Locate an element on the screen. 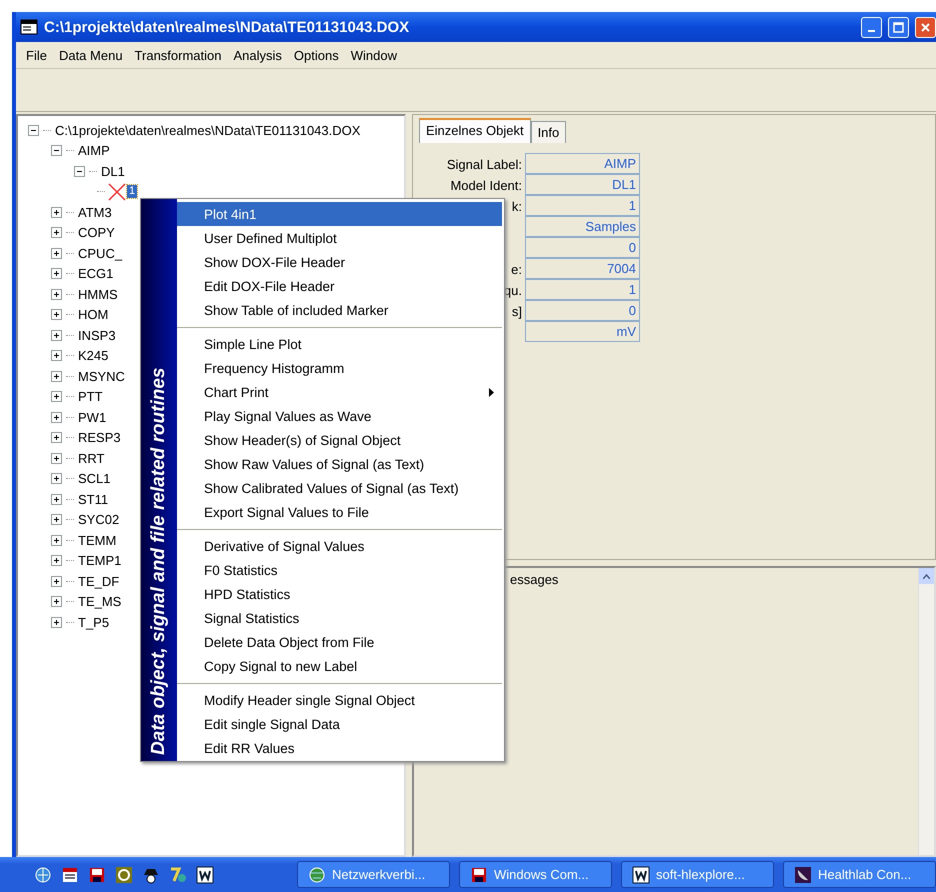 Image resolution: width=936 pixels, height=892 pixels. menu-item: Chart Print is located at coordinates (339, 392).